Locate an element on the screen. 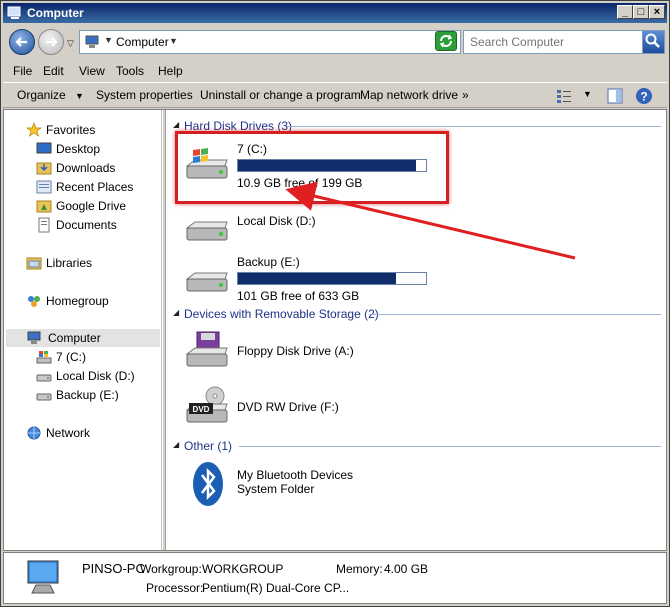  nav-computer-label: Computer is located at coordinates (74, 338).